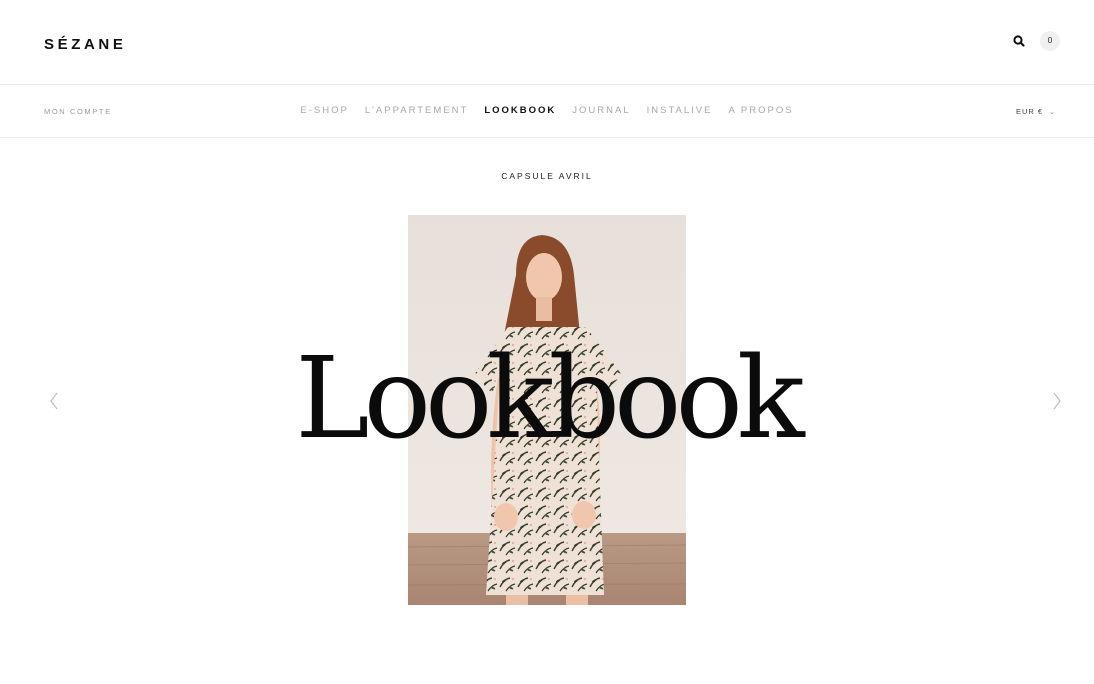 The height and width of the screenshot is (684, 1094). Describe the element at coordinates (680, 110) in the screenshot. I see `nav-item-instalive: INSTALIVE` at that location.